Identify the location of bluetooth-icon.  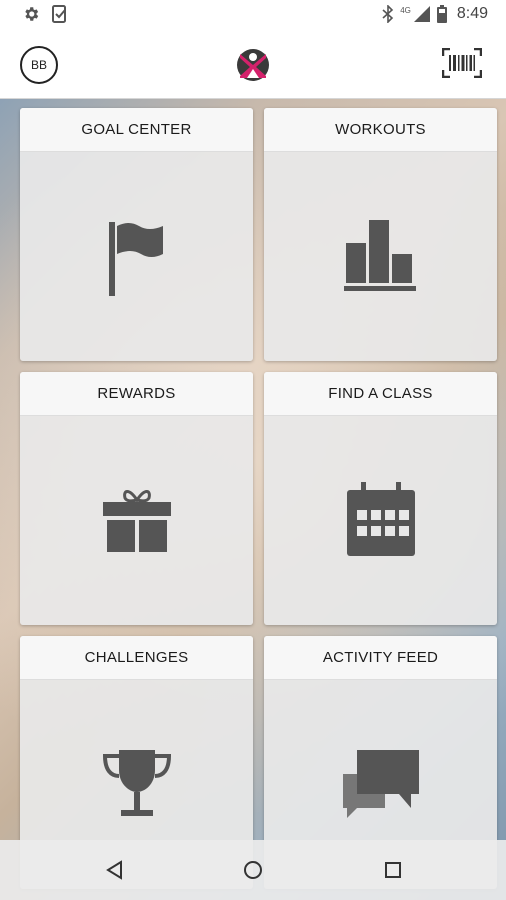
(388, 14).